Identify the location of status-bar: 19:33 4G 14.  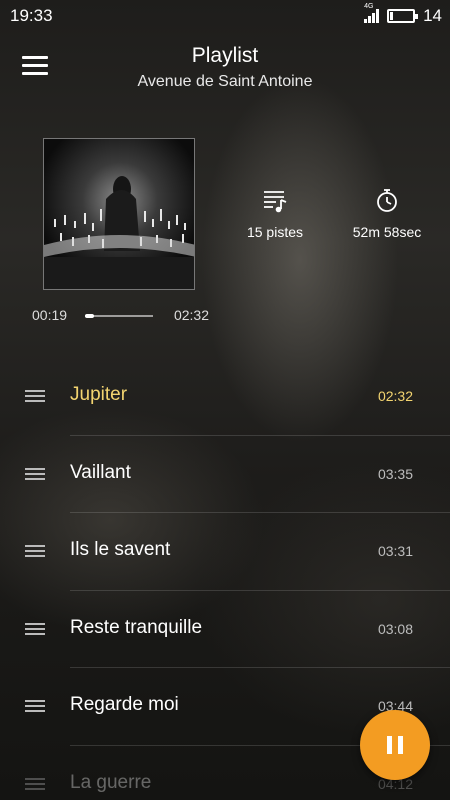
(225, 16).